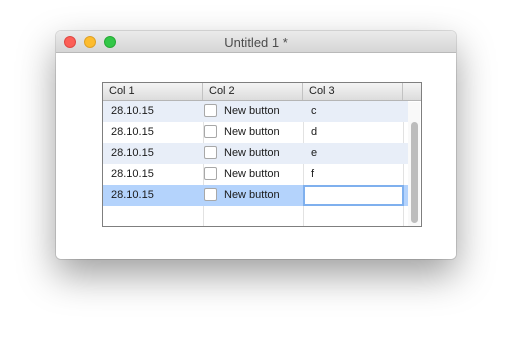 This screenshot has width=512, height=339. I want to click on table-row-selected: 28.10.15 New button, so click(255, 195).